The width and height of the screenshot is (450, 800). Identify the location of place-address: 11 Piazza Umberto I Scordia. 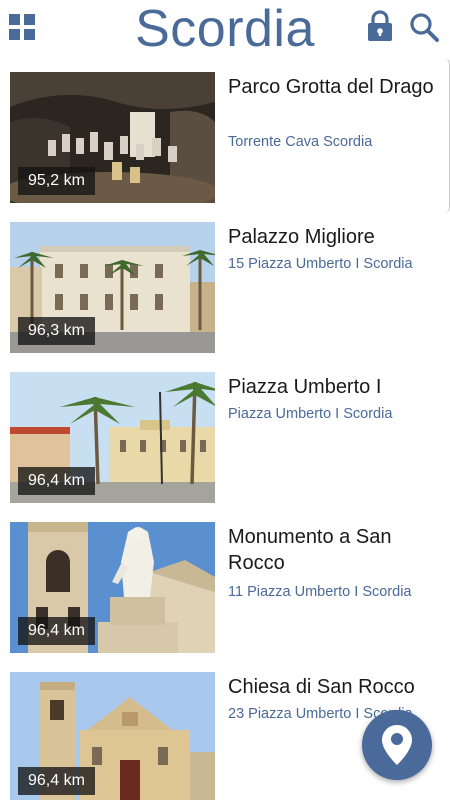
(320, 592).